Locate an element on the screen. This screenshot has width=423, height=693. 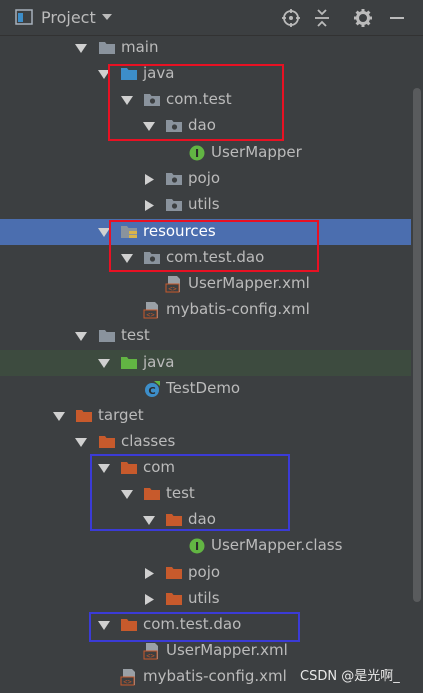
test-source-folder-icon is located at coordinates (129, 363).